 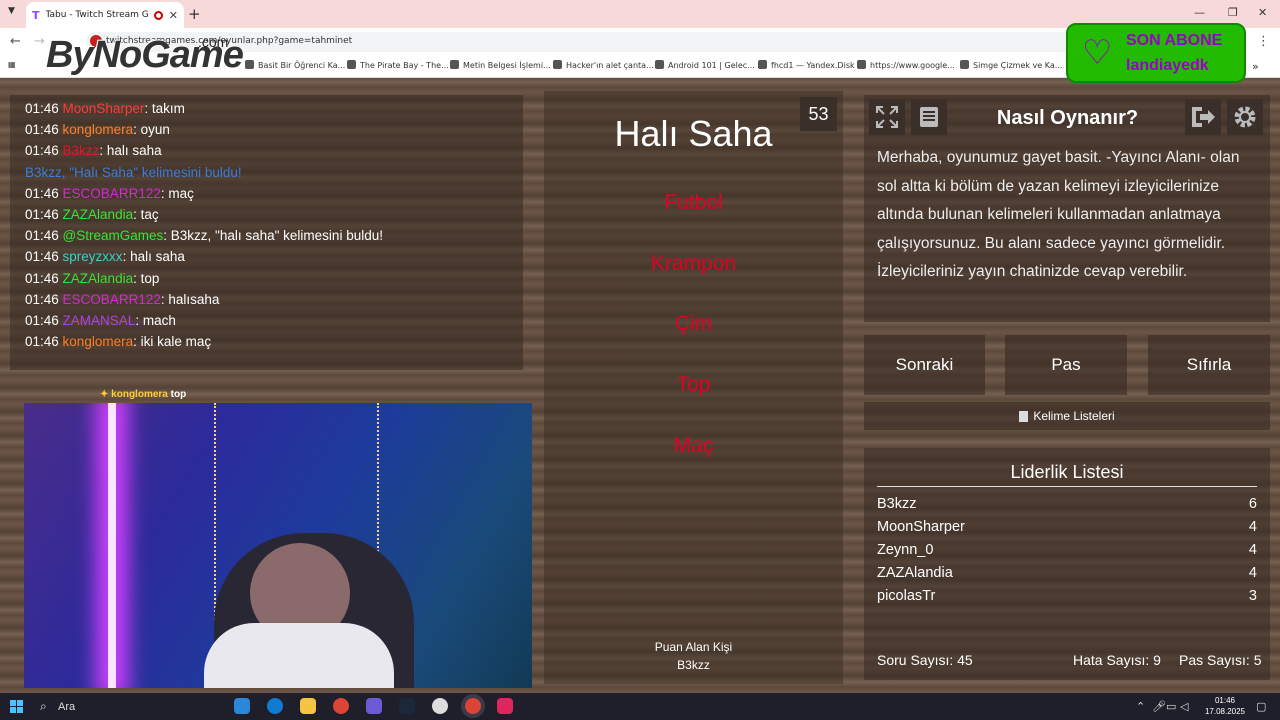 I want to click on leaderboard-row: Zeynn_0 4, so click(x=1067, y=550).